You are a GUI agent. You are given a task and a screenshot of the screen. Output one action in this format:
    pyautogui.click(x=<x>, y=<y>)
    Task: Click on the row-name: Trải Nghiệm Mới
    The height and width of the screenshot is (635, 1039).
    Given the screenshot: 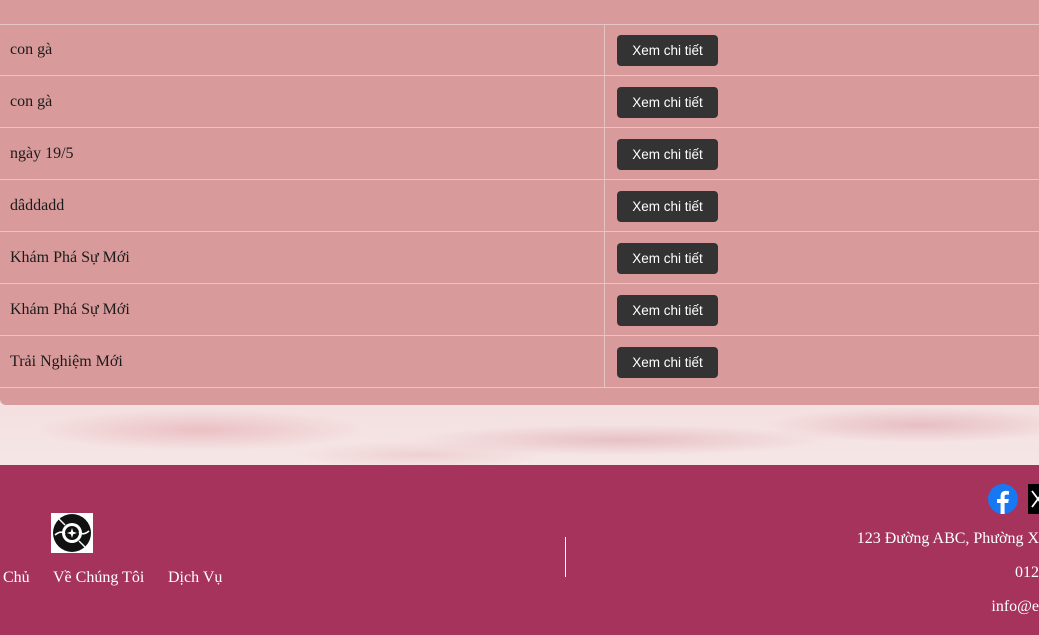 What is the action you would take?
    pyautogui.click(x=302, y=361)
    